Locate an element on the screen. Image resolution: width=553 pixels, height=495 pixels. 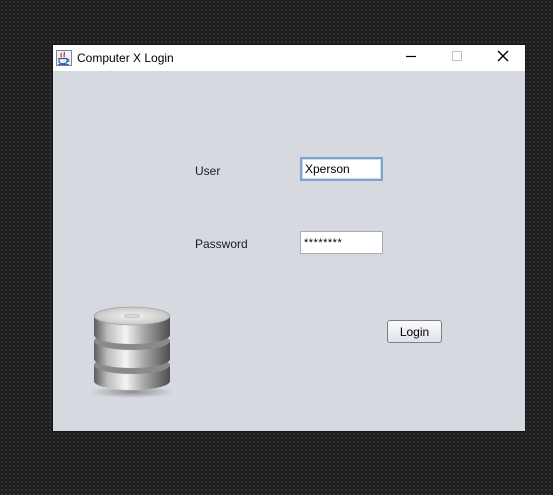
user-label: User is located at coordinates (208, 171).